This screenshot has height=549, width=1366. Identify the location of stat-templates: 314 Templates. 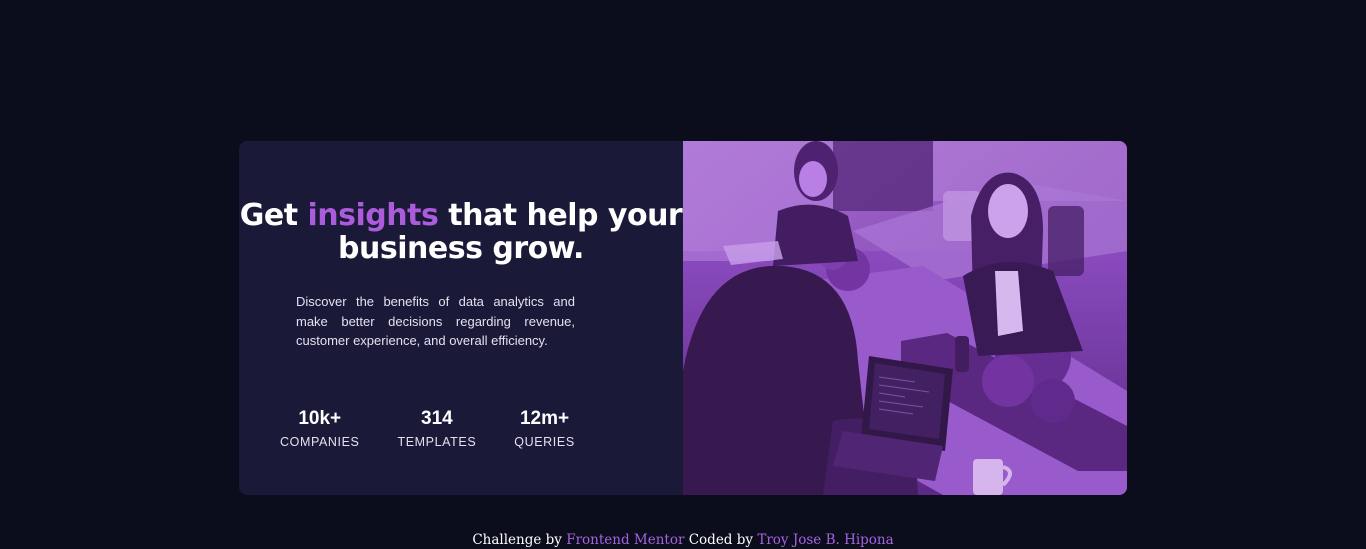
(437, 428).